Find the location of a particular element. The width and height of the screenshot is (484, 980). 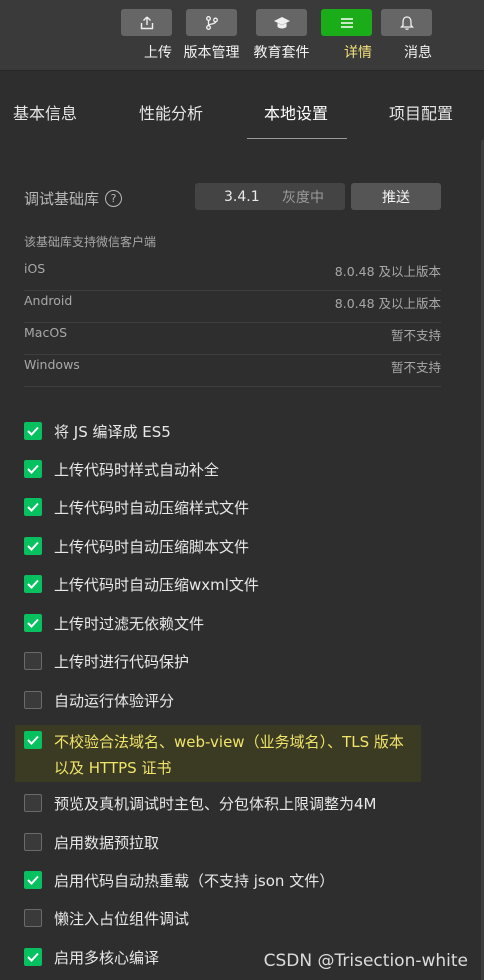

option-hot-reload: 启用代码自动热重载（不支持 json 文件） is located at coordinates (179, 880).